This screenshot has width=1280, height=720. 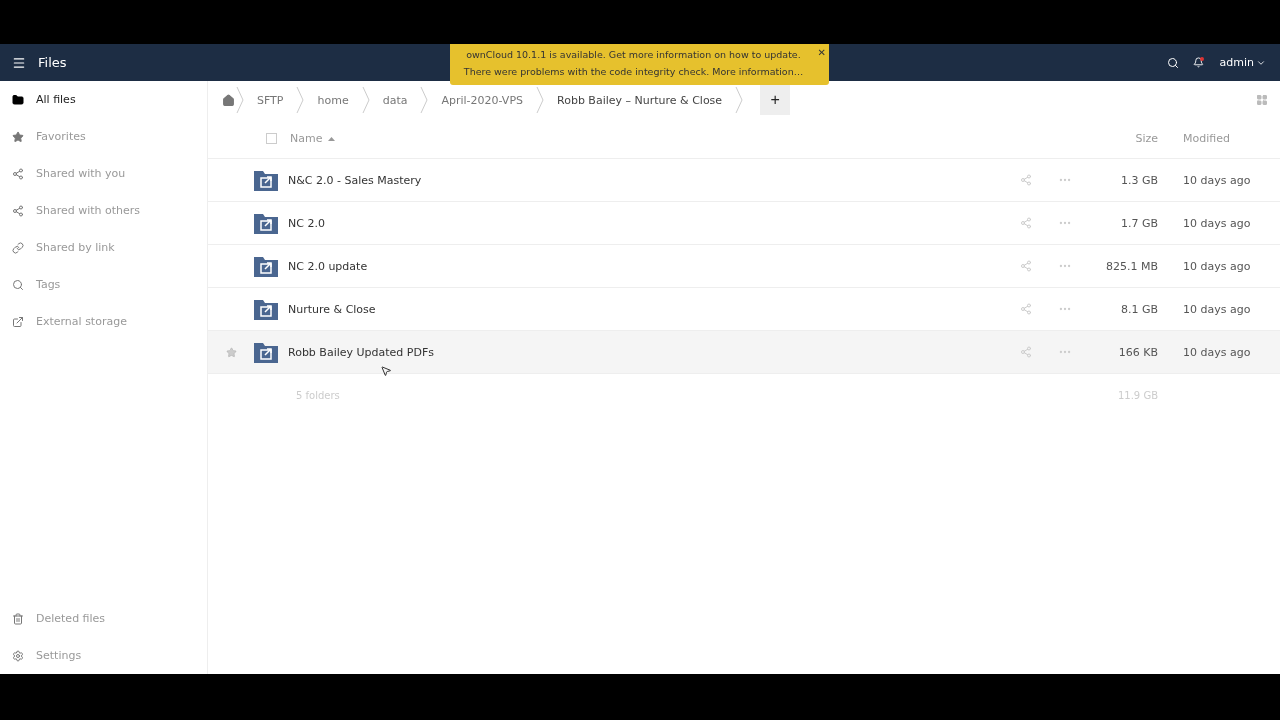 I want to click on file-name: Robb Bailey Updated PDFs, so click(x=361, y=352).